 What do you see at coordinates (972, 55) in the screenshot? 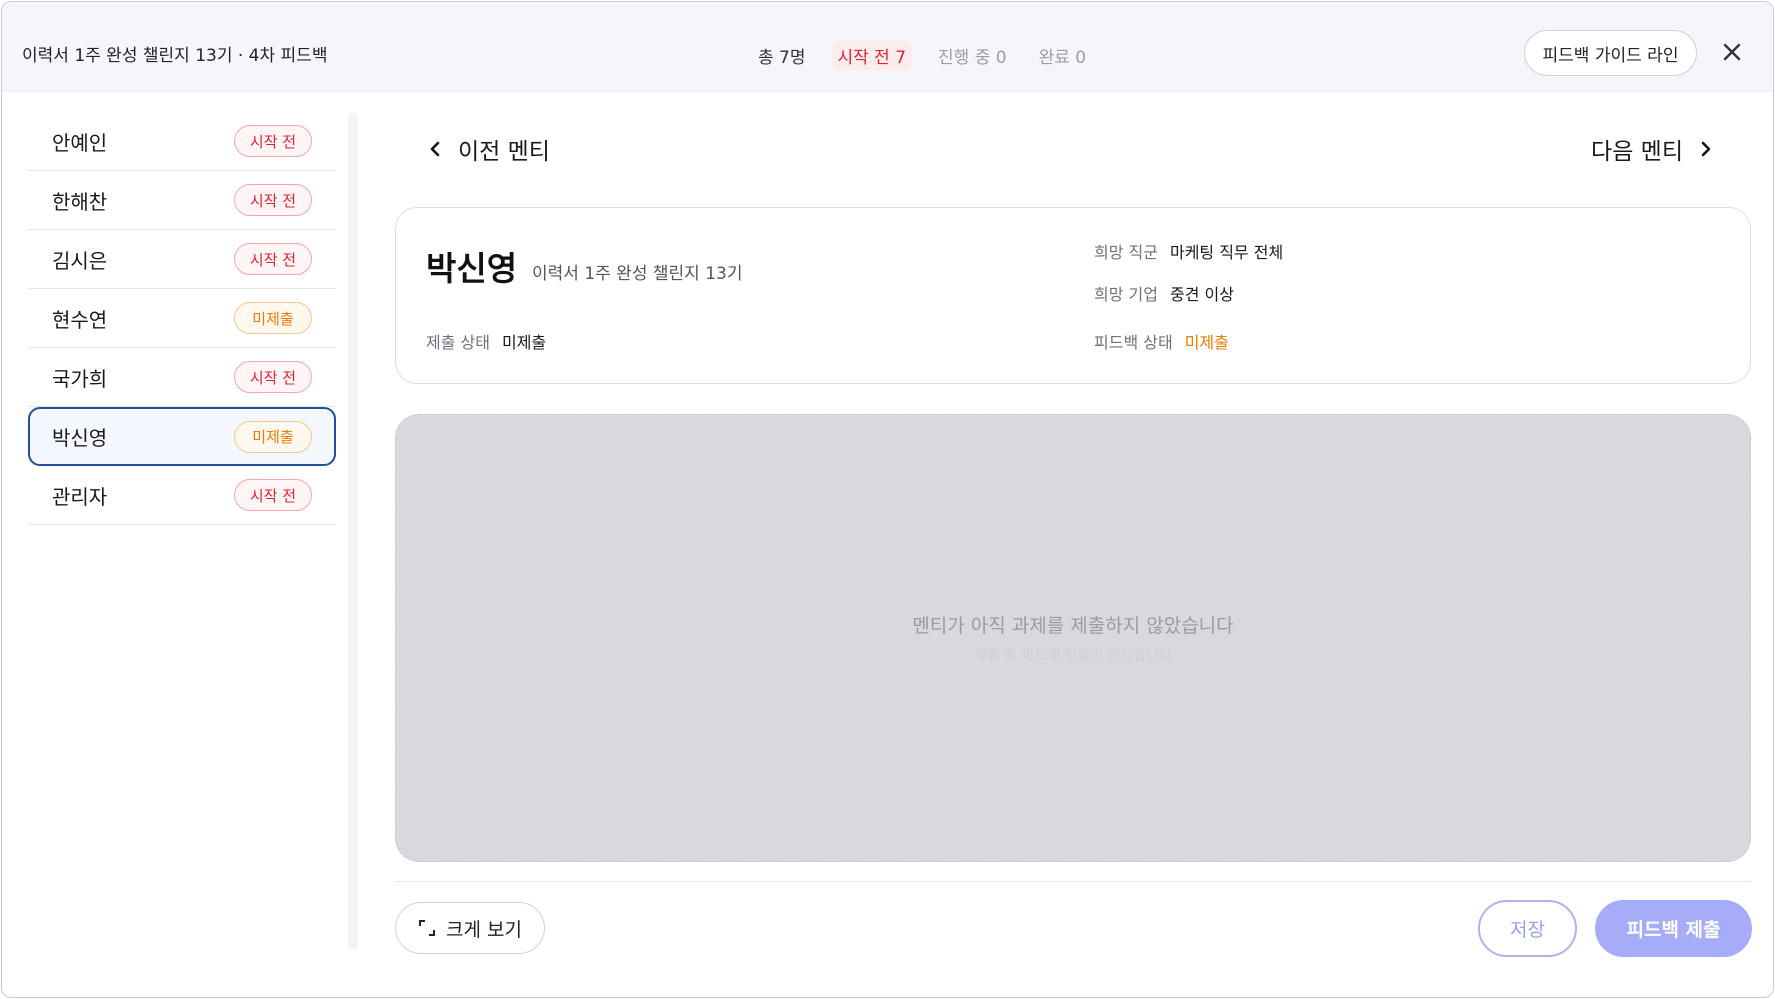
I see `stat-in-progress: 진행 중 0` at bounding box center [972, 55].